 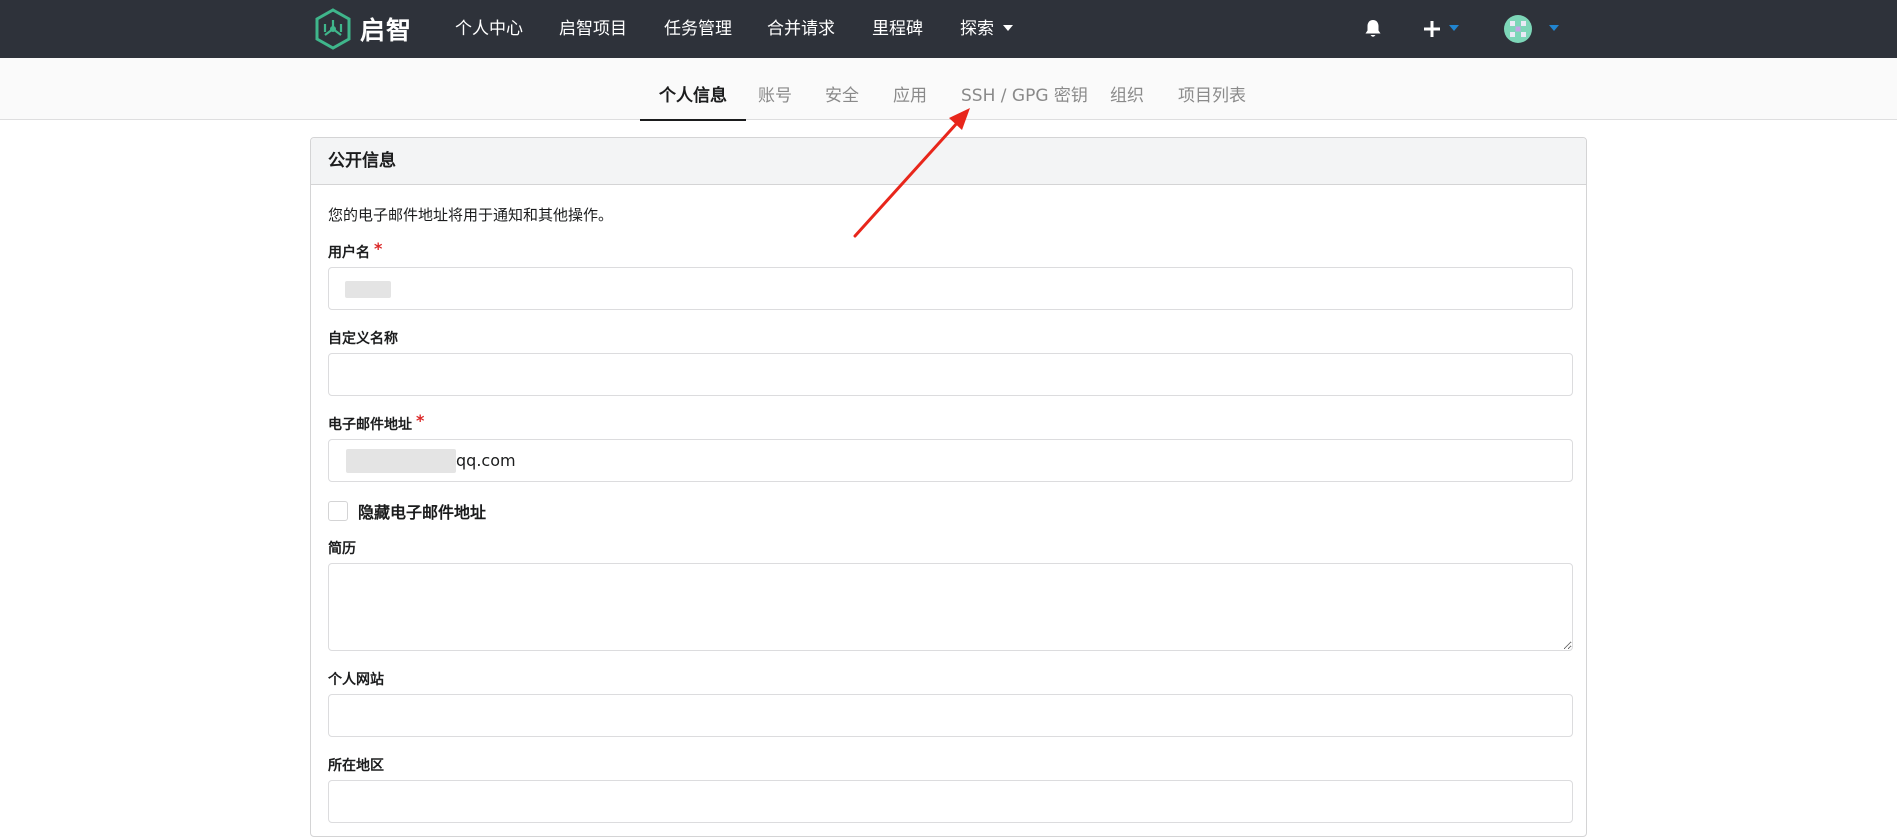 I want to click on tab-repositories: 项目列表, so click(x=1212, y=88).